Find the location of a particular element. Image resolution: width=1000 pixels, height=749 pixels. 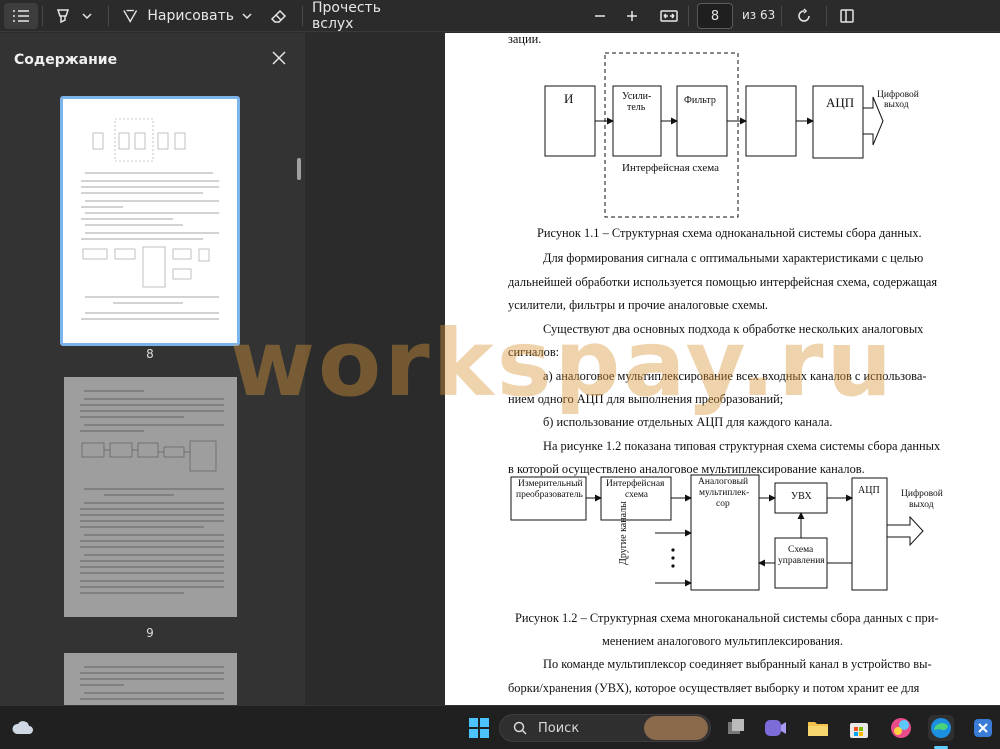

sidebar-close-button is located at coordinates (279, 60).